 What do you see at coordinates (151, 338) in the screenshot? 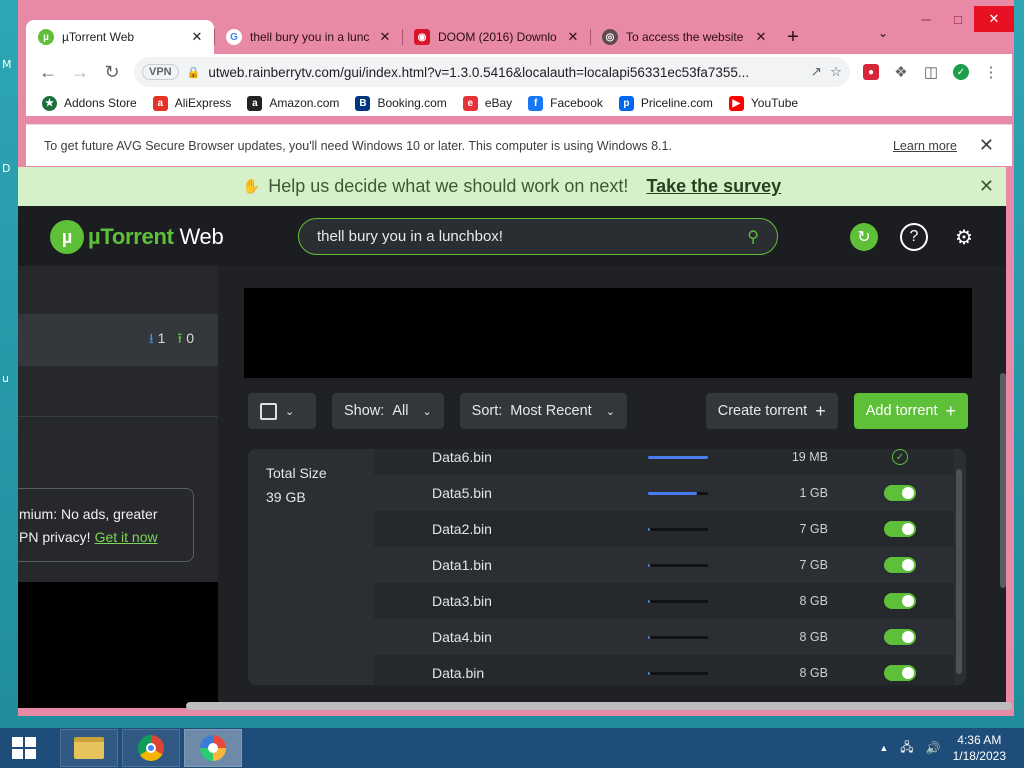
I see `download-arrow-icon: ⭳` at bounding box center [151, 338].